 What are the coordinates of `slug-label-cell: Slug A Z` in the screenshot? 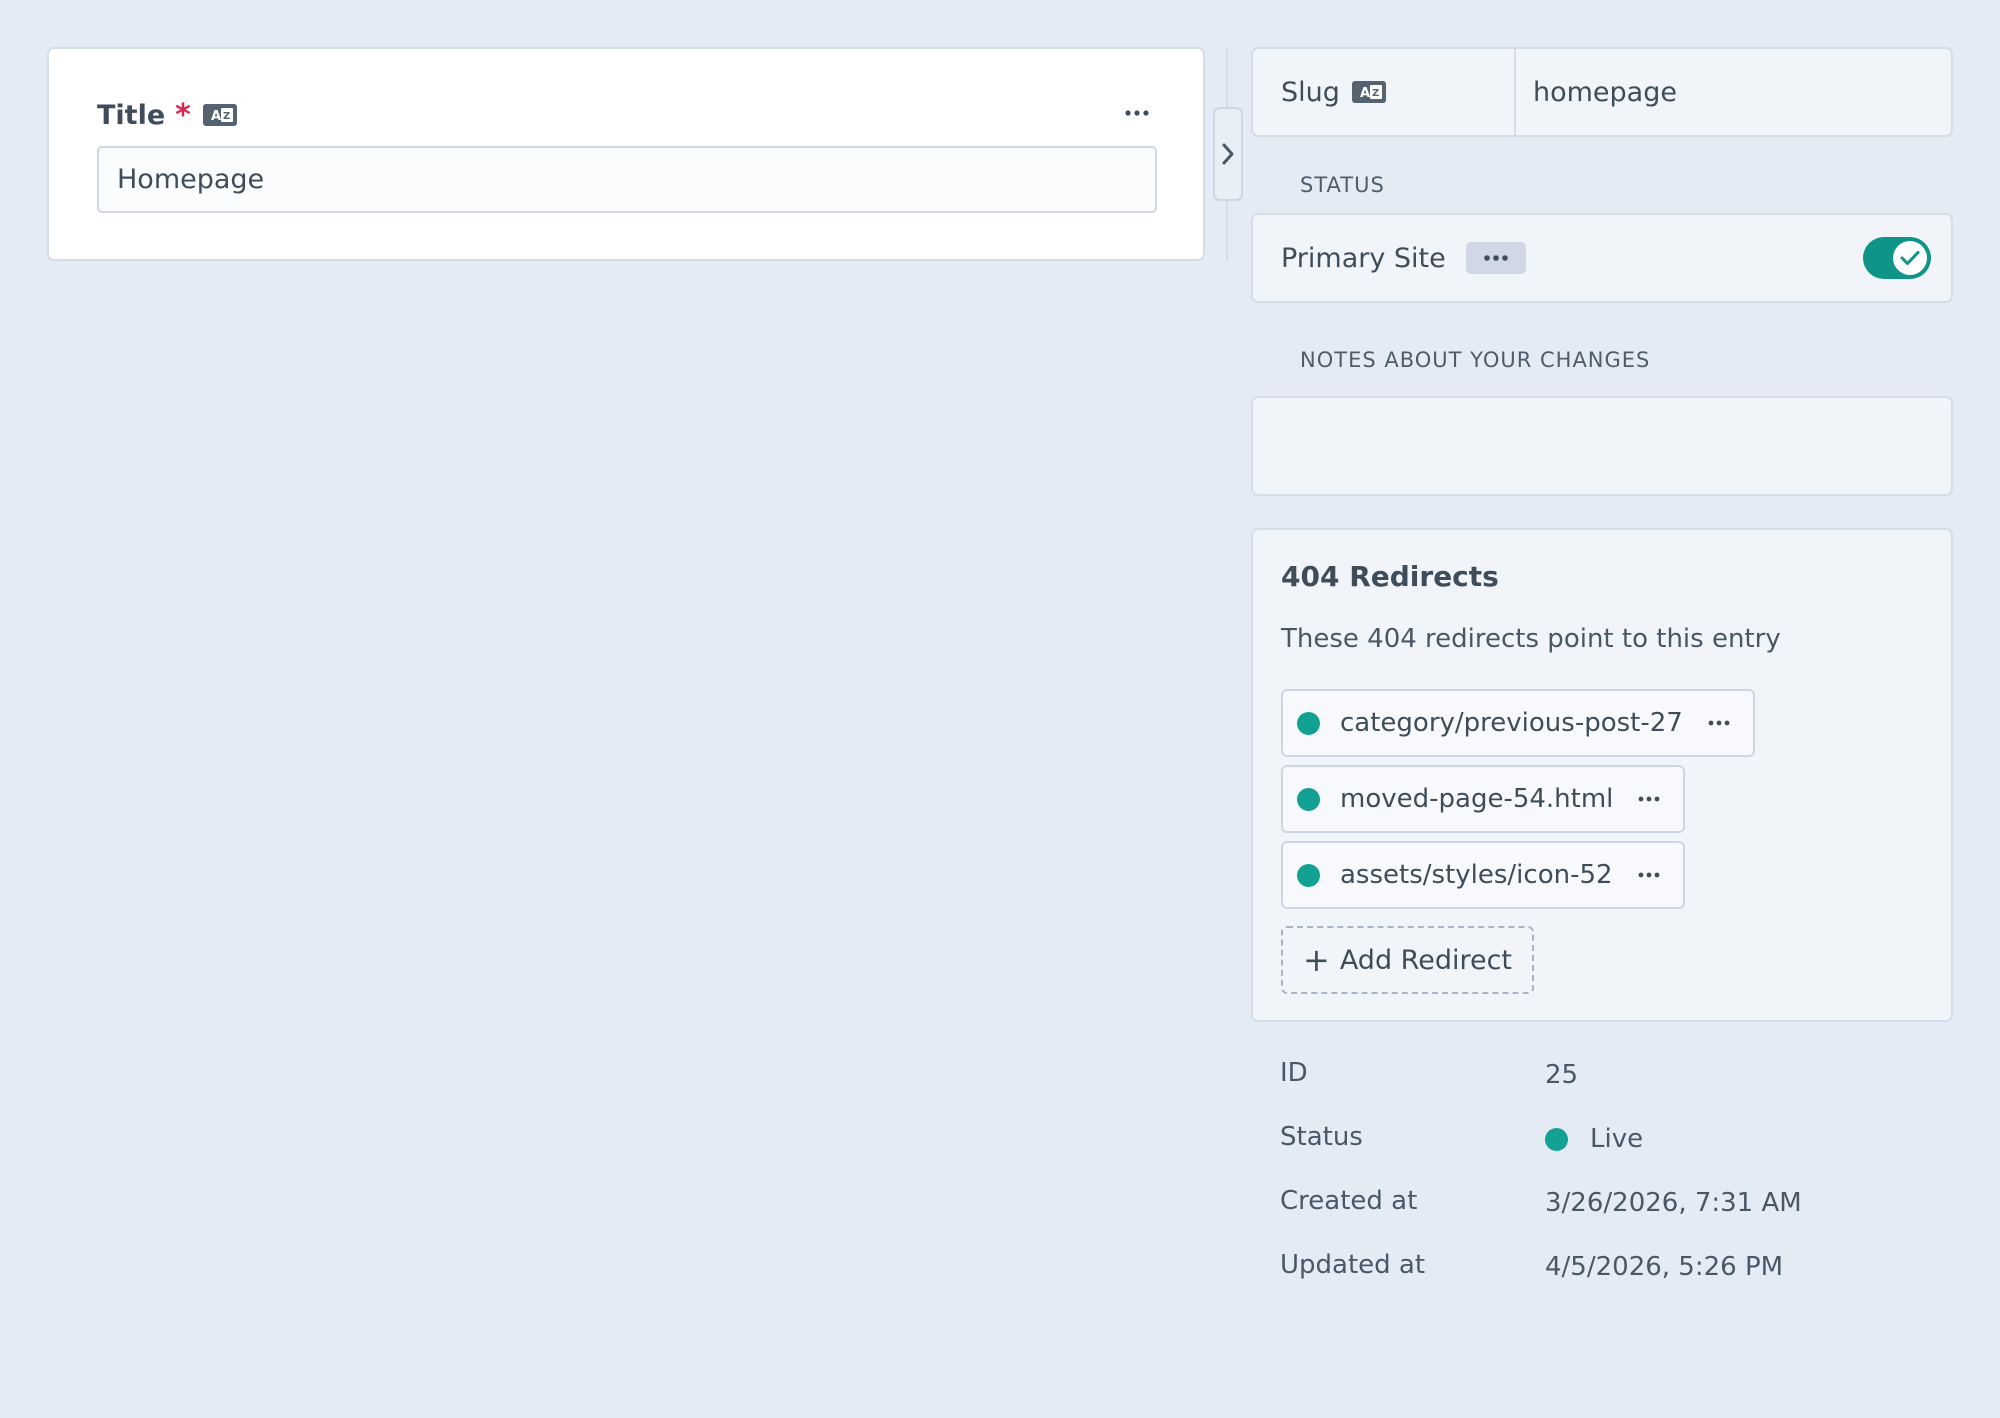 It's located at (1384, 92).